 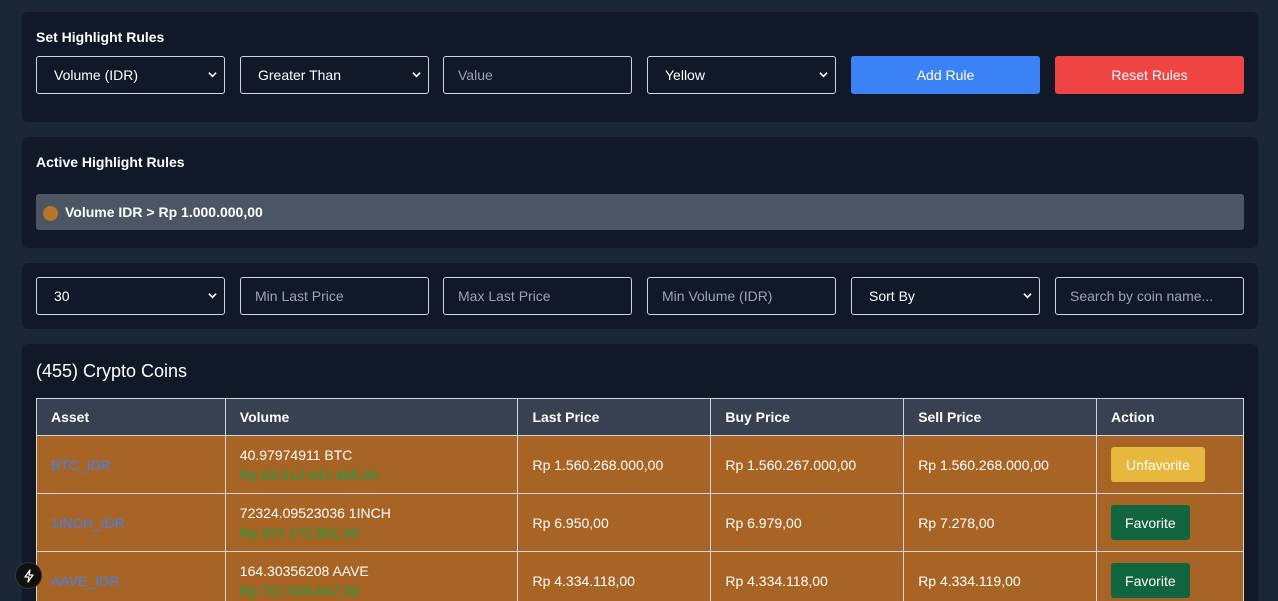 I want to click on sell-price-cell: Rp 4.334.119,00, so click(x=1000, y=576).